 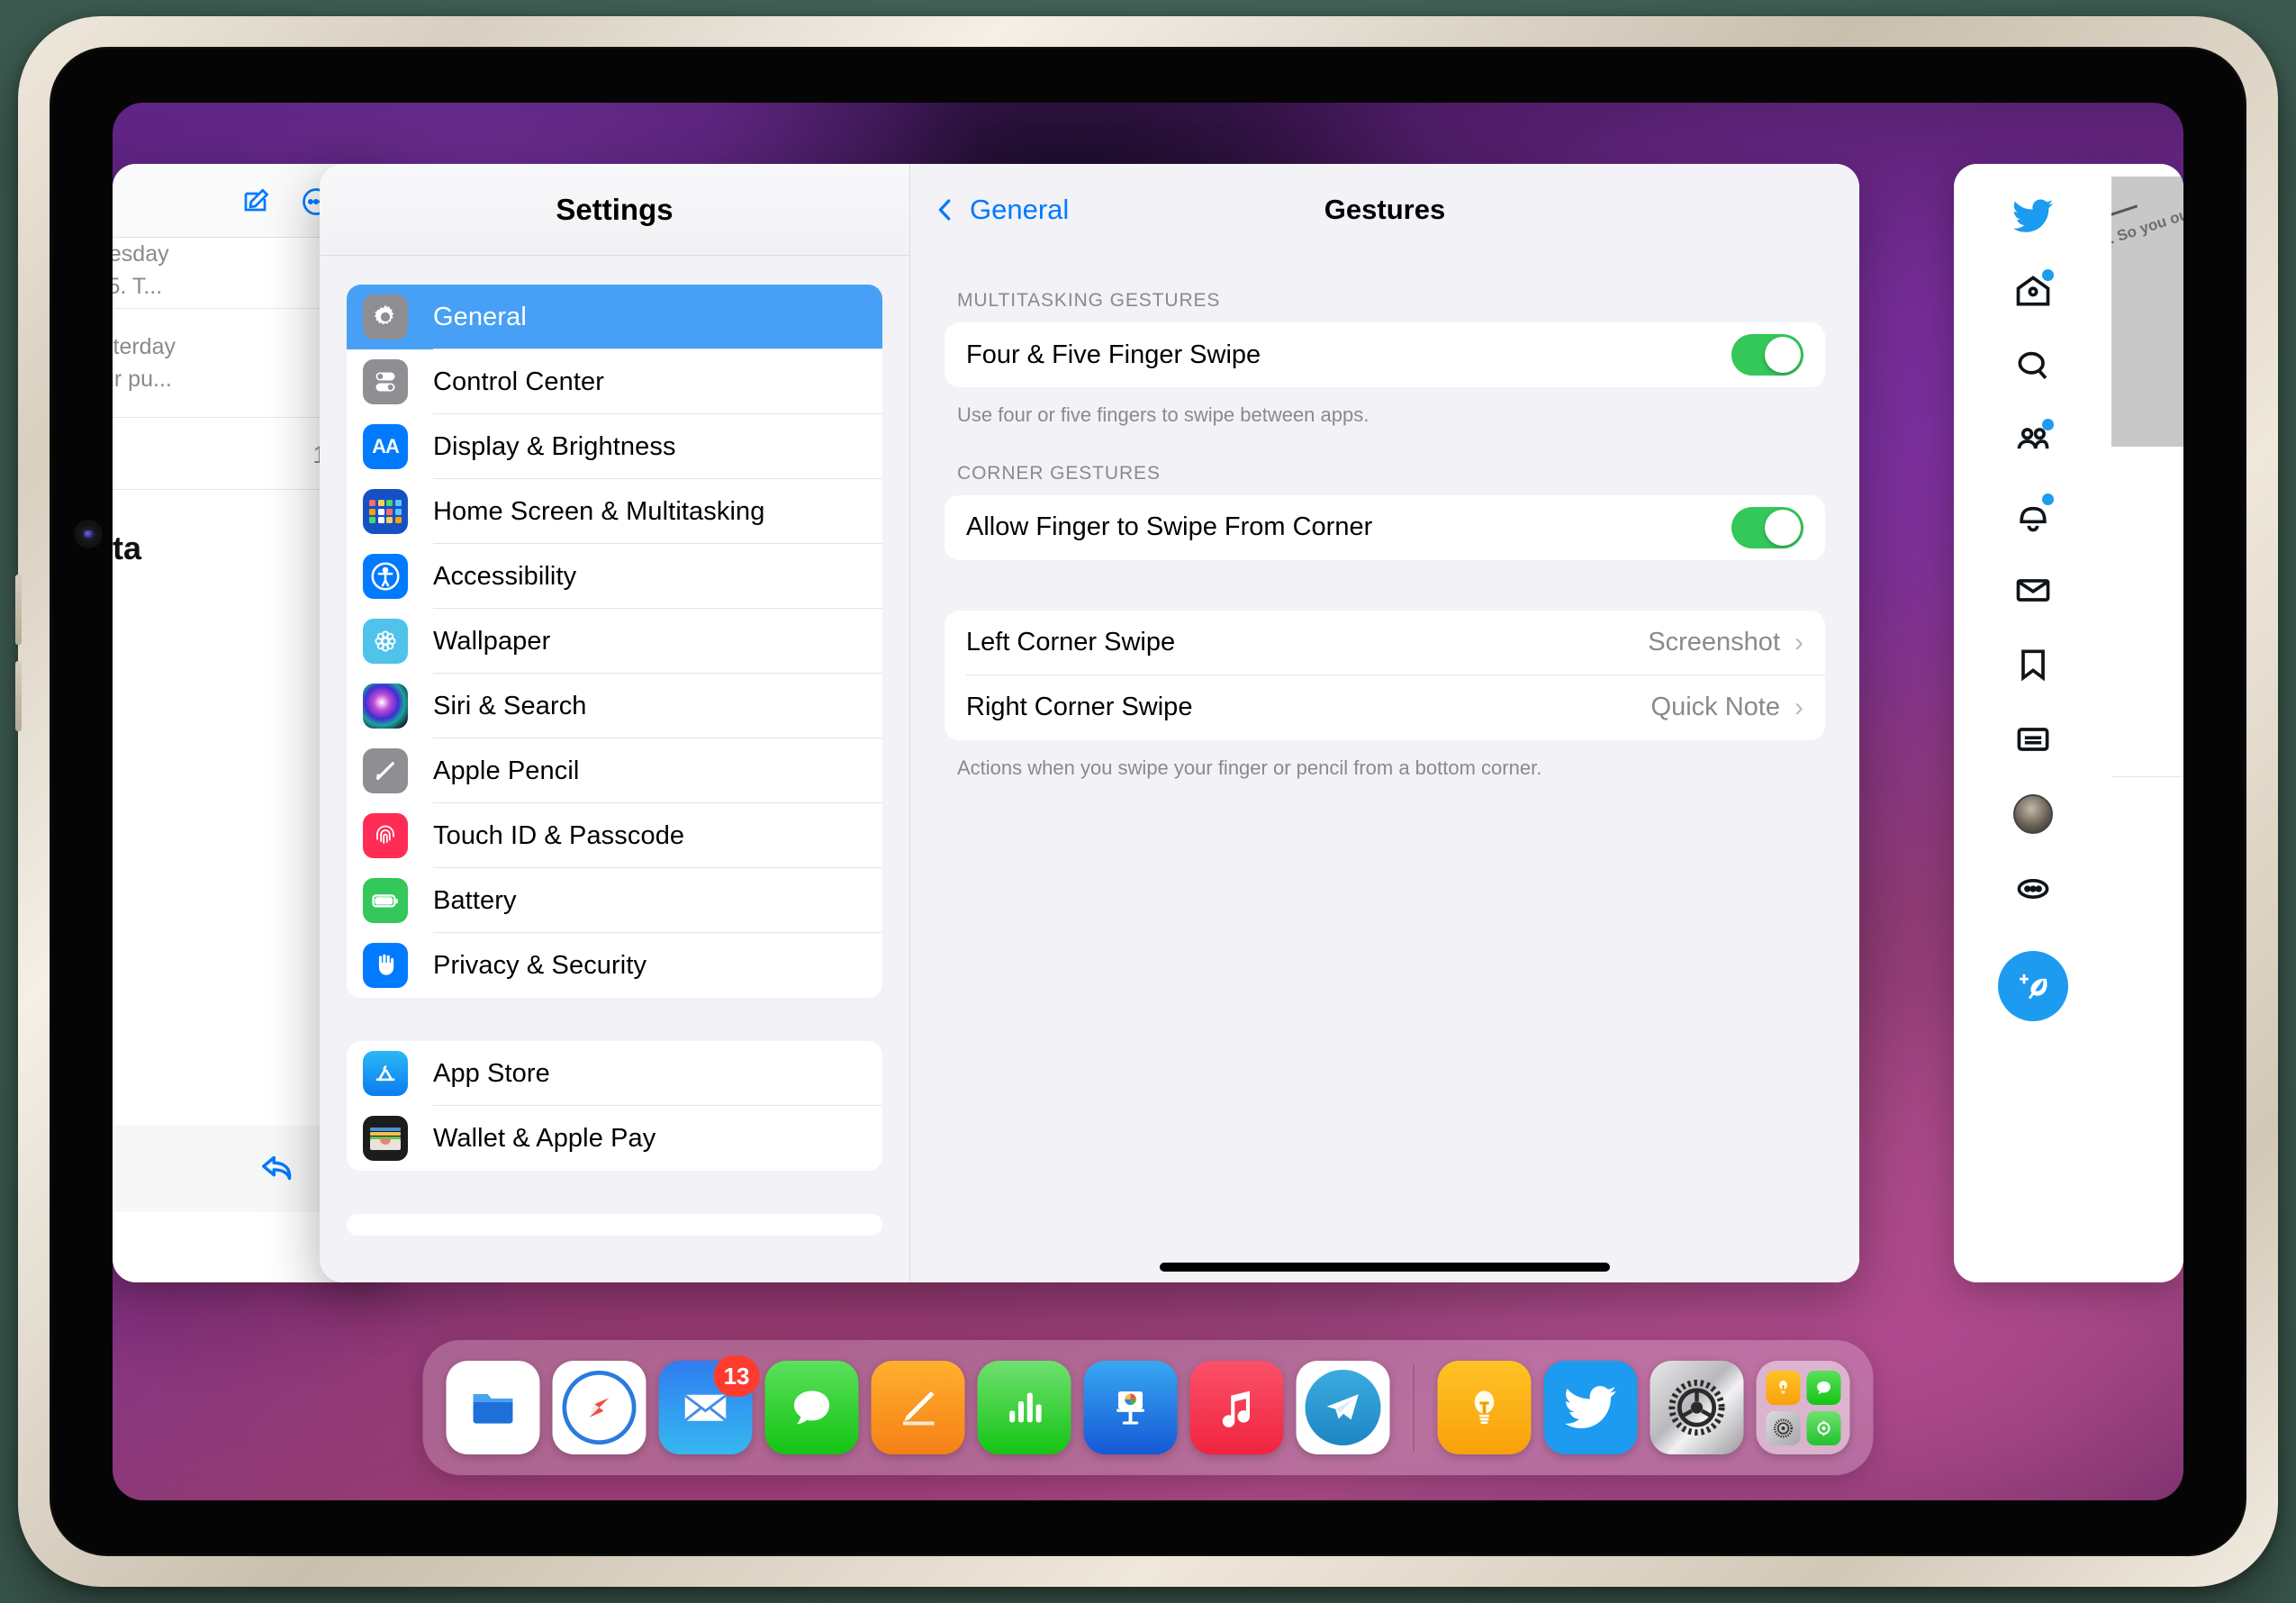 What do you see at coordinates (2147, 221) in the screenshot?
I see `tweet-image-text: ng. So you our future` at bounding box center [2147, 221].